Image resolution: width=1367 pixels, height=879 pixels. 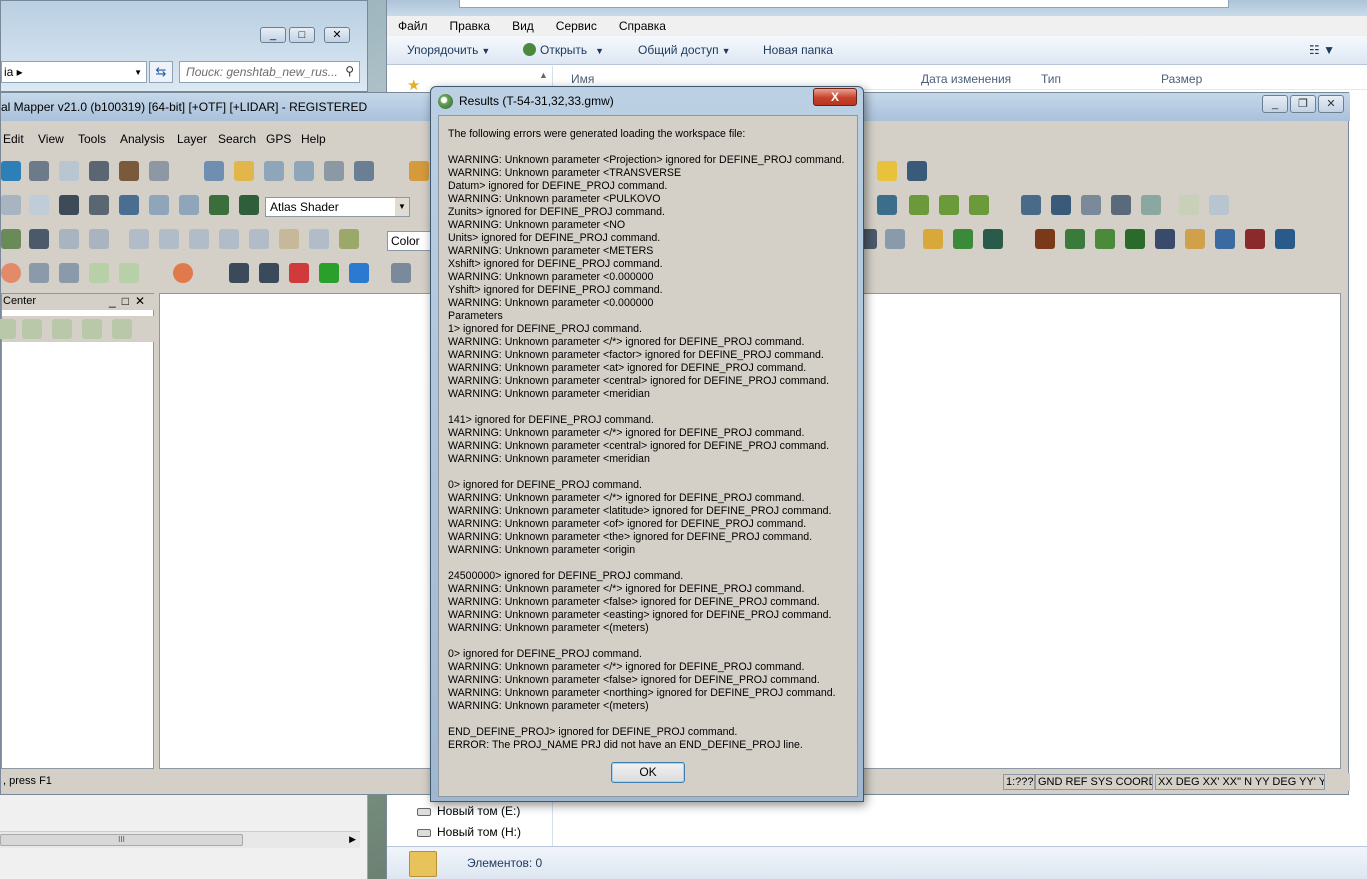 I want to click on add-layer-icon, so click(x=99, y=273).